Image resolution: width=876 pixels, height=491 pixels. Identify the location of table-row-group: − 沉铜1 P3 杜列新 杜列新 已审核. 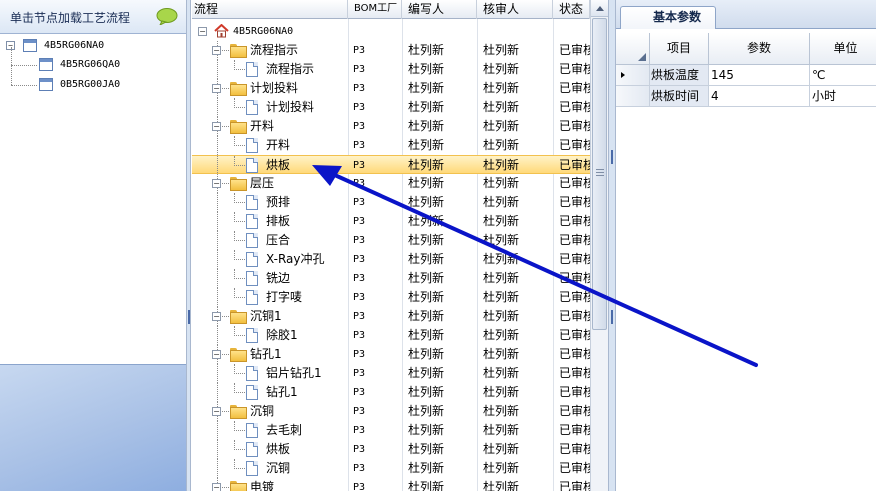
(391, 316).